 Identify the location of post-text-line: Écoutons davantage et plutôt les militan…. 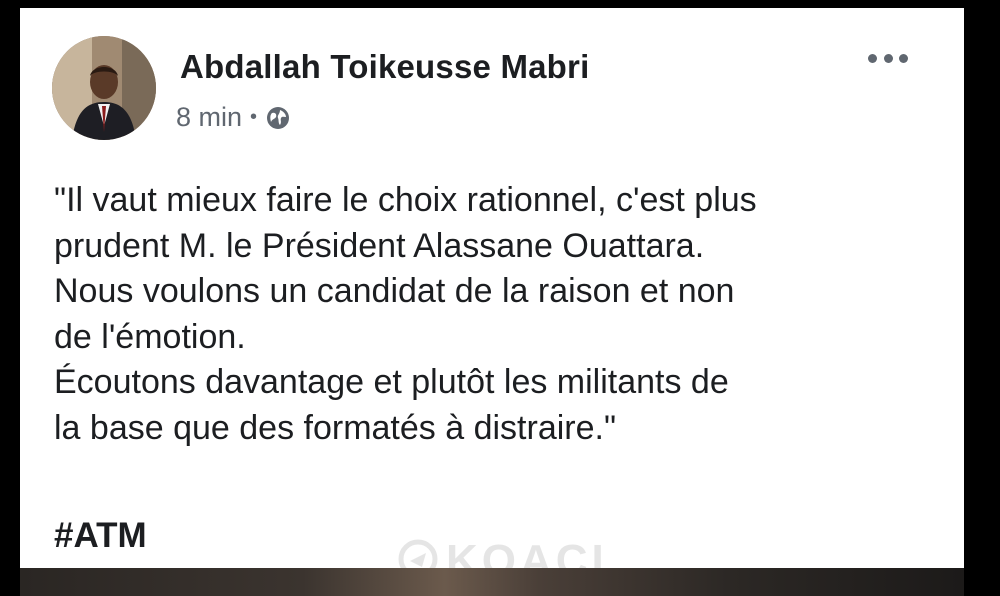
(391, 382).